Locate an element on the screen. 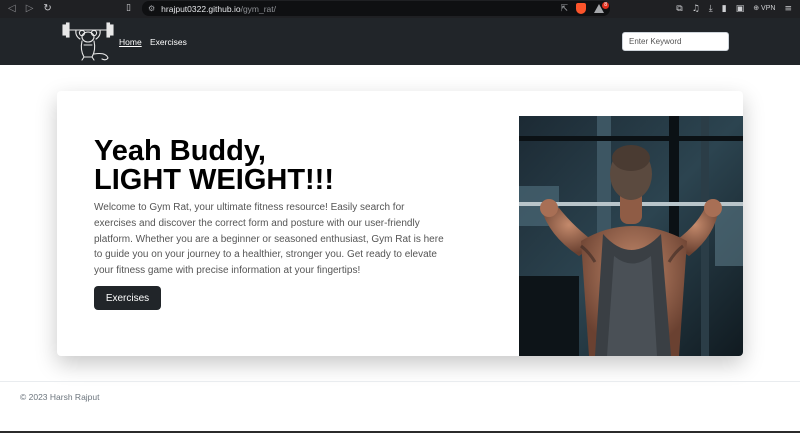 Image resolution: width=800 pixels, height=433 pixels. share-icon: ⇱ is located at coordinates (564, 9).